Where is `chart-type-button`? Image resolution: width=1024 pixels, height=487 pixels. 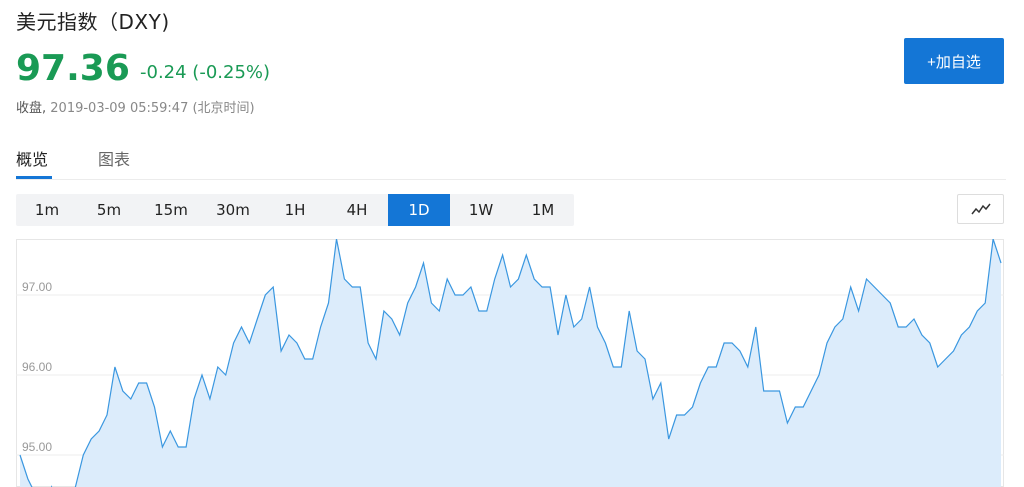 chart-type-button is located at coordinates (980, 209).